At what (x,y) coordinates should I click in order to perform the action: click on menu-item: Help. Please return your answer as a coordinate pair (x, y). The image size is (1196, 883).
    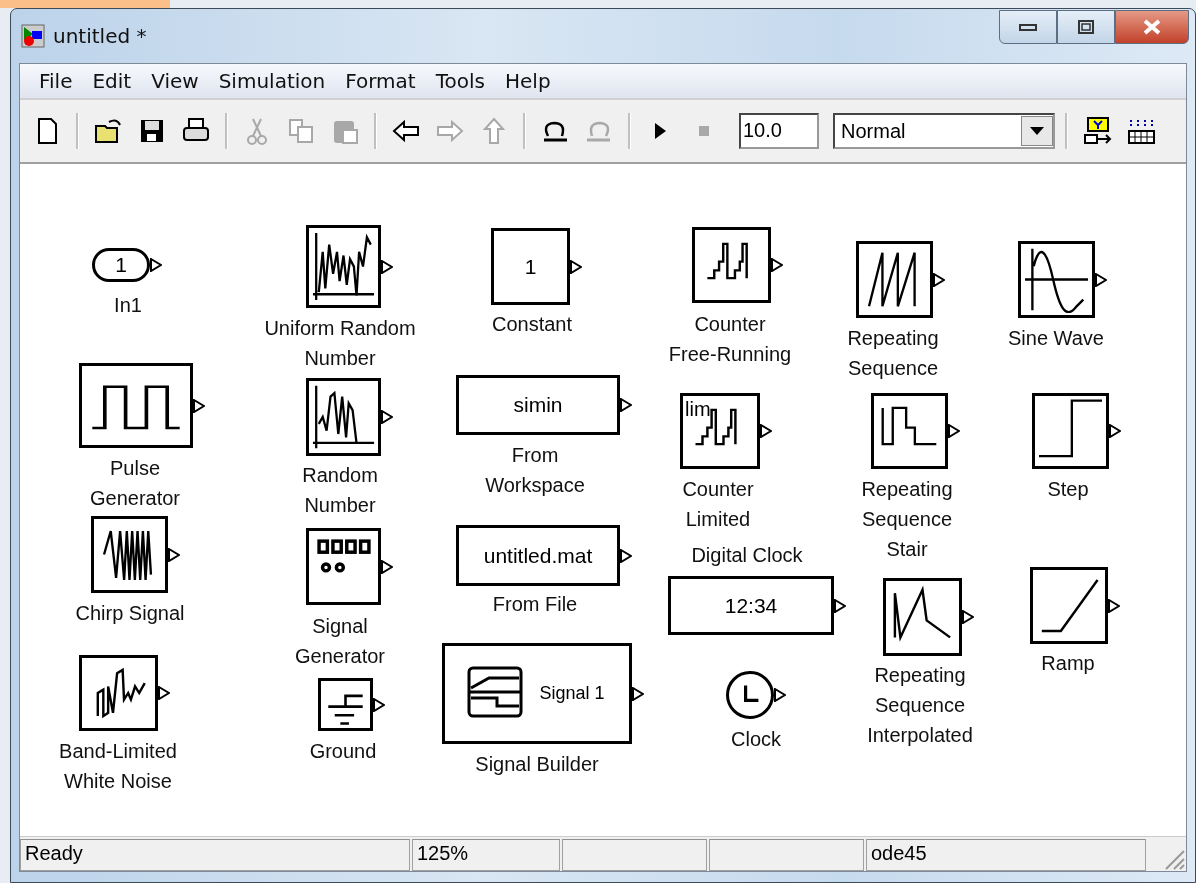
    Looking at the image, I should click on (528, 81).